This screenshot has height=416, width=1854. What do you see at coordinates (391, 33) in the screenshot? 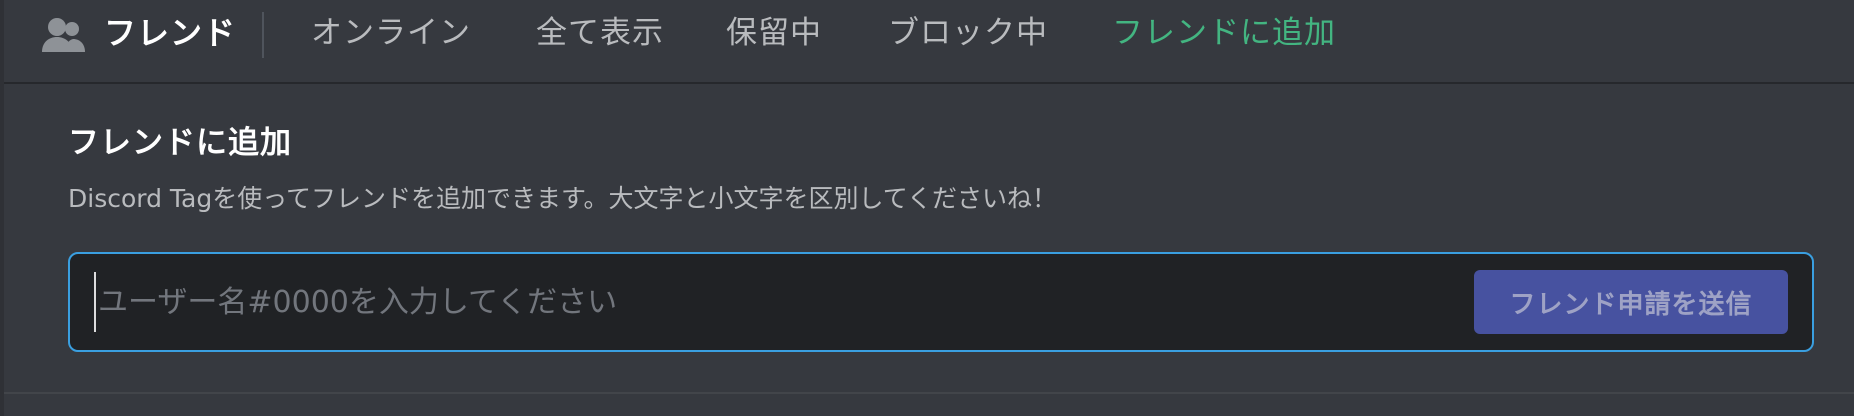
I see `tab-online: オンライン` at bounding box center [391, 33].